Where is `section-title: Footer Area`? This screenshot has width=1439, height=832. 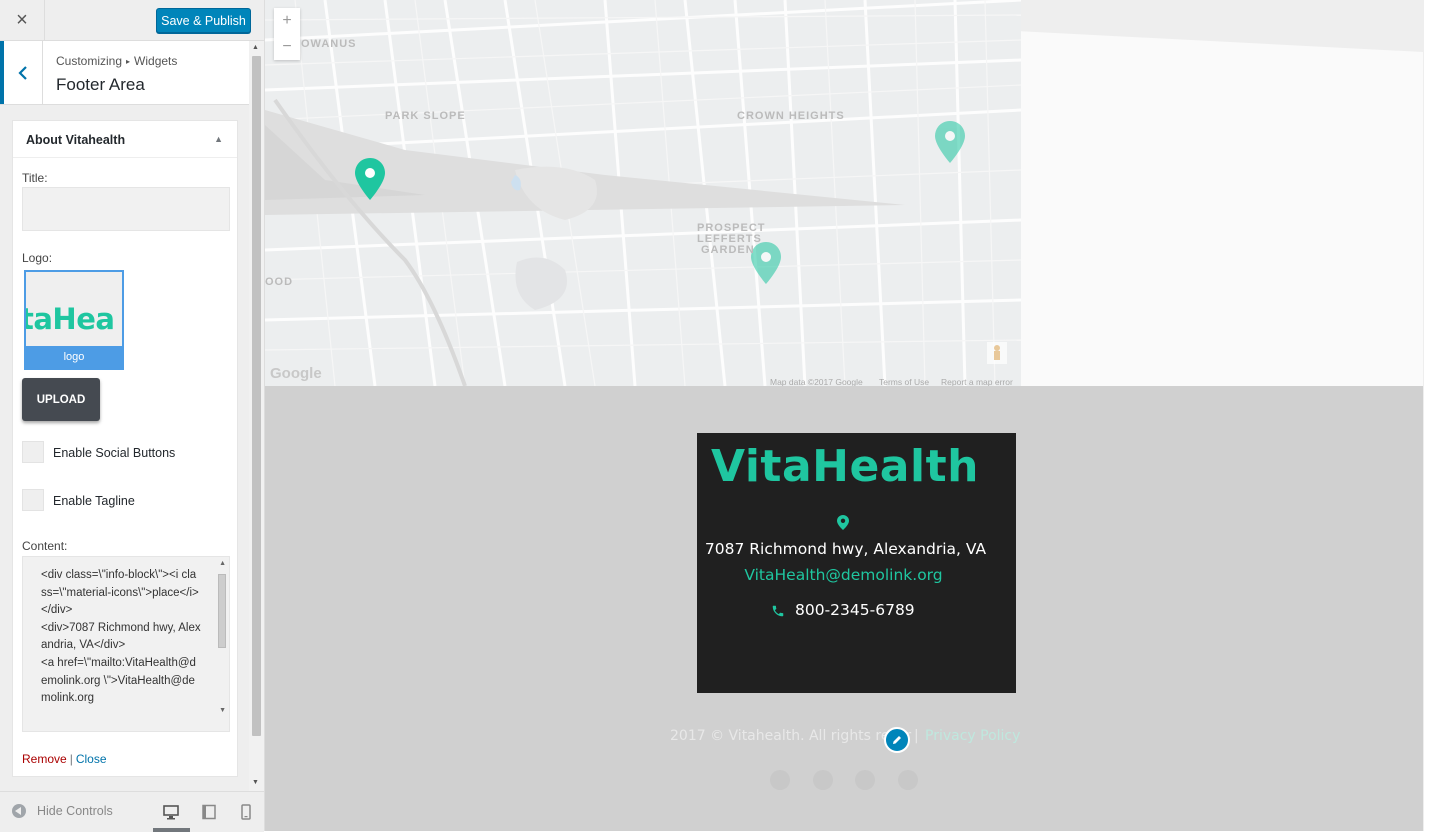
section-title: Footer Area is located at coordinates (100, 84).